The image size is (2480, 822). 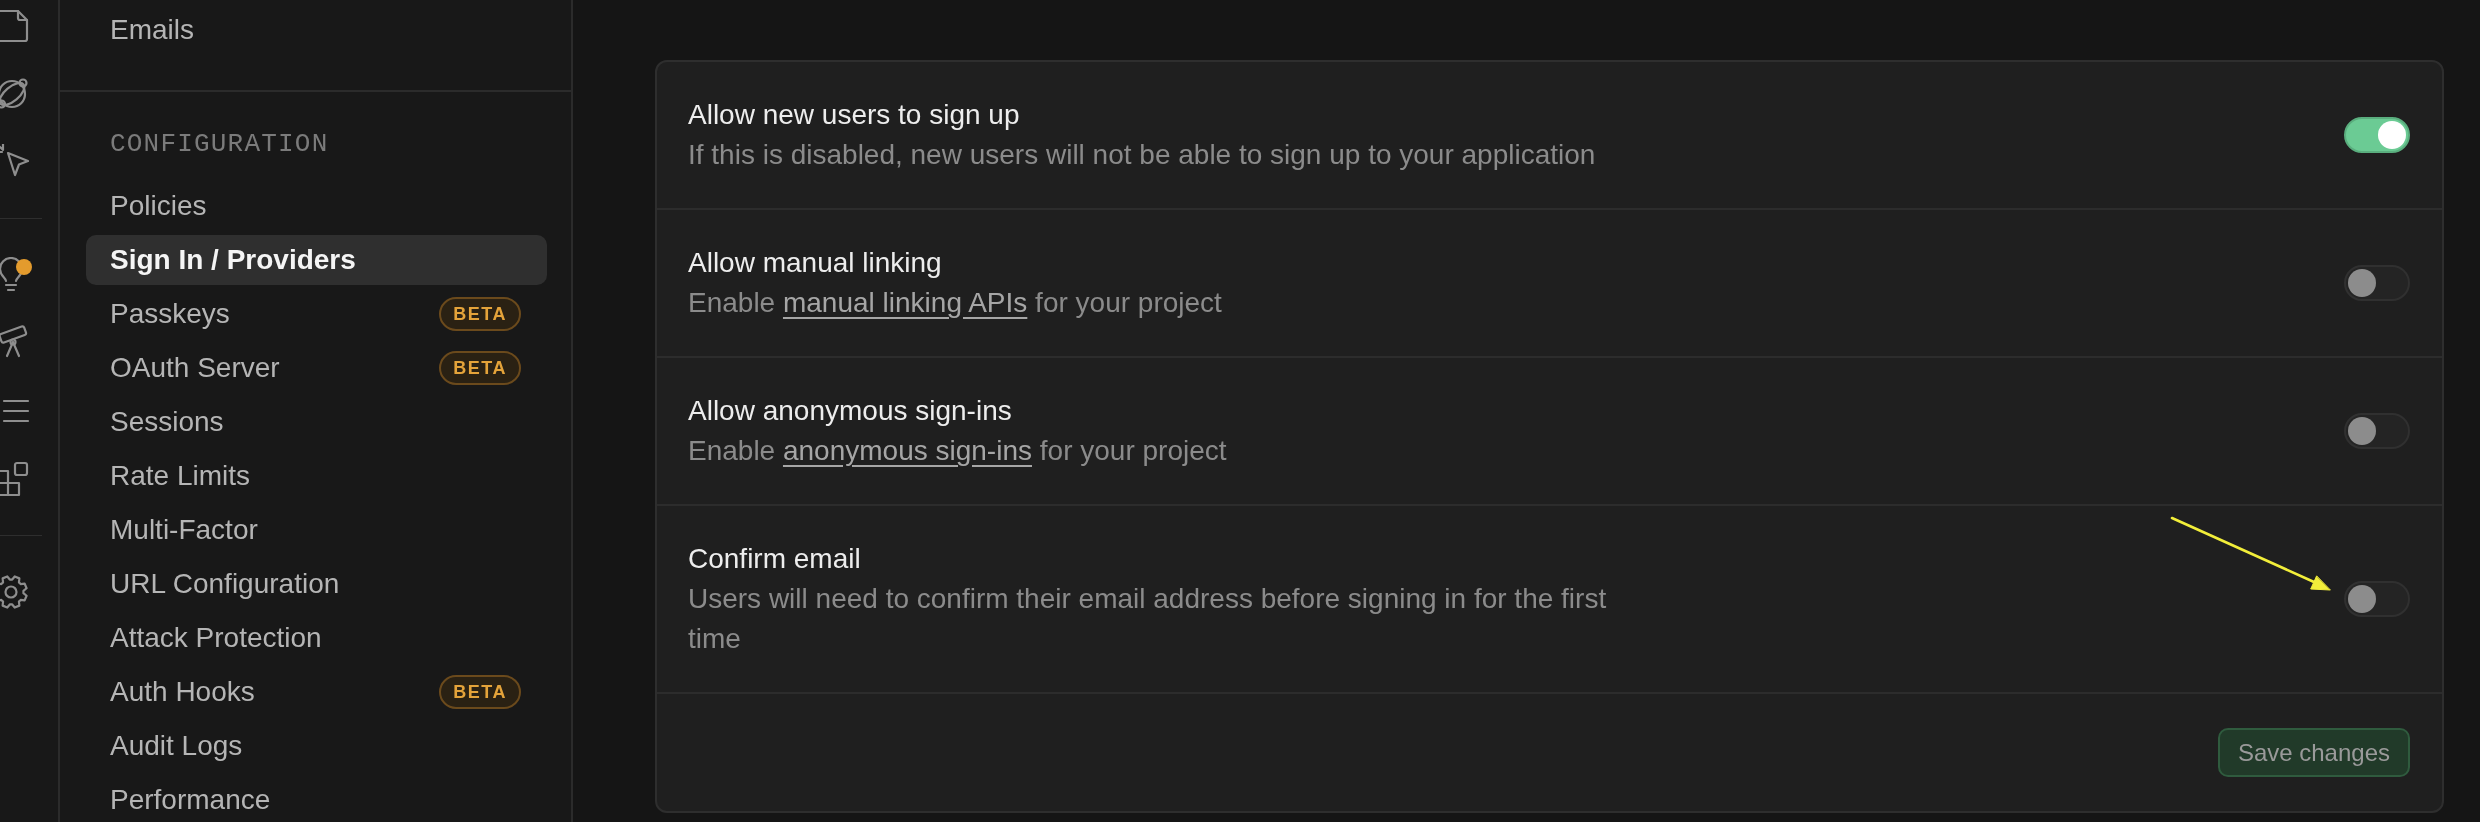 What do you see at coordinates (219, 144) in the screenshot?
I see `section-heading: CONFIGURATION` at bounding box center [219, 144].